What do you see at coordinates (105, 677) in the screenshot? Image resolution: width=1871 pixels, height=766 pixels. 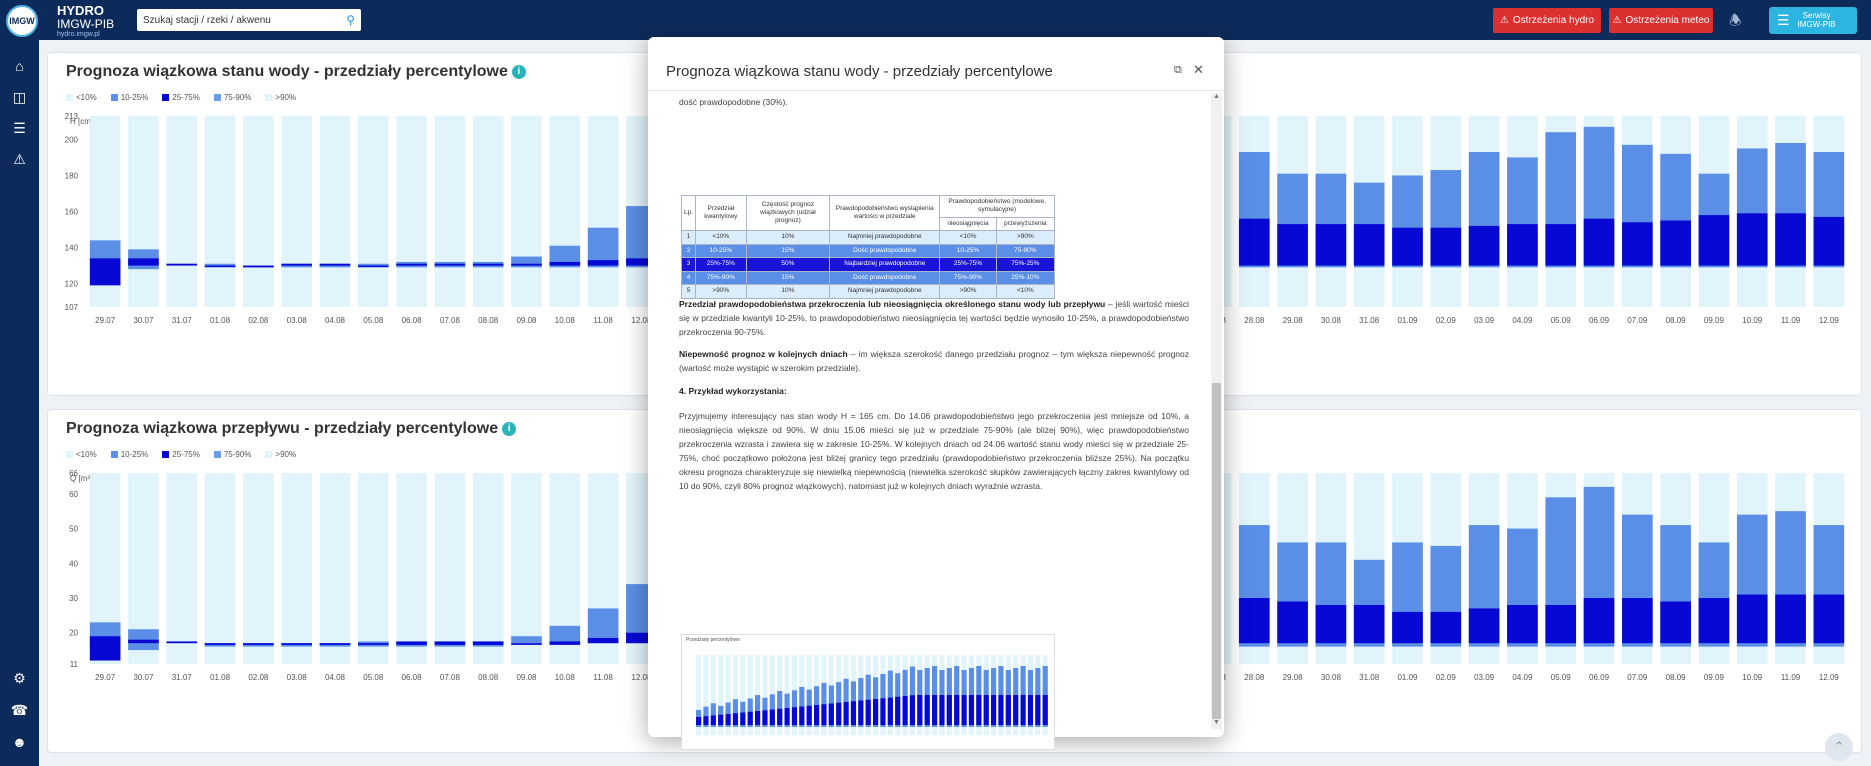 I see `x-tick-label: 29.07` at bounding box center [105, 677].